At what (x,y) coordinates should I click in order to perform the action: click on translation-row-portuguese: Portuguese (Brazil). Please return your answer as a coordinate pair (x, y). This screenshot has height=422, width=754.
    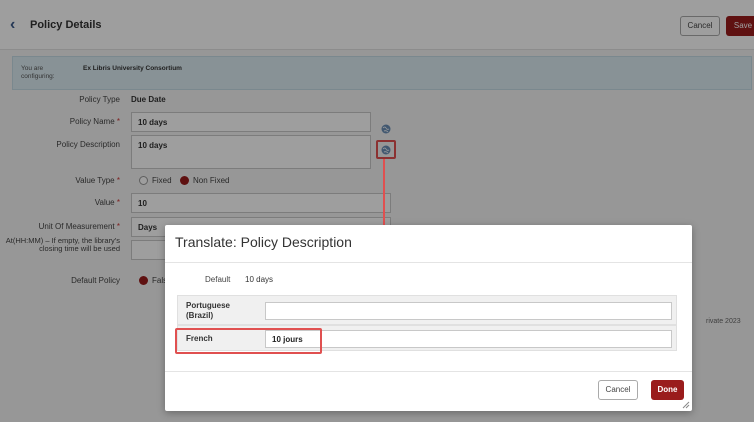
    Looking at the image, I should click on (427, 310).